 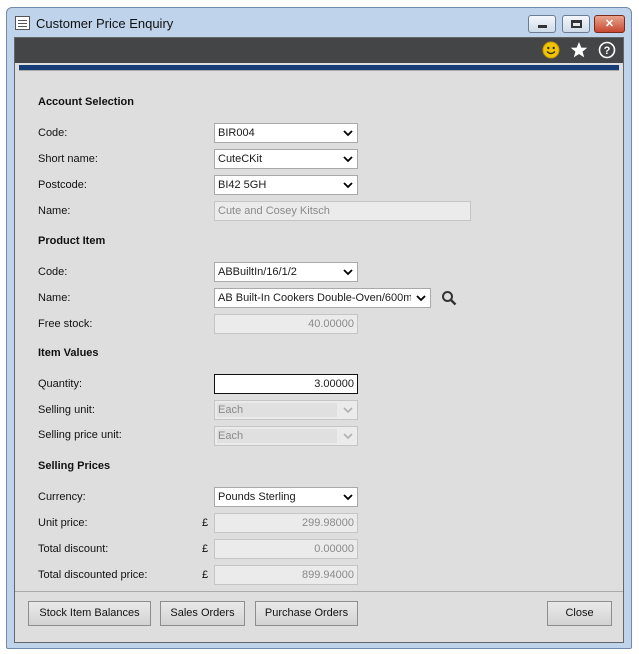 I want to click on free-stock-label: Free stock:, so click(x=65, y=324).